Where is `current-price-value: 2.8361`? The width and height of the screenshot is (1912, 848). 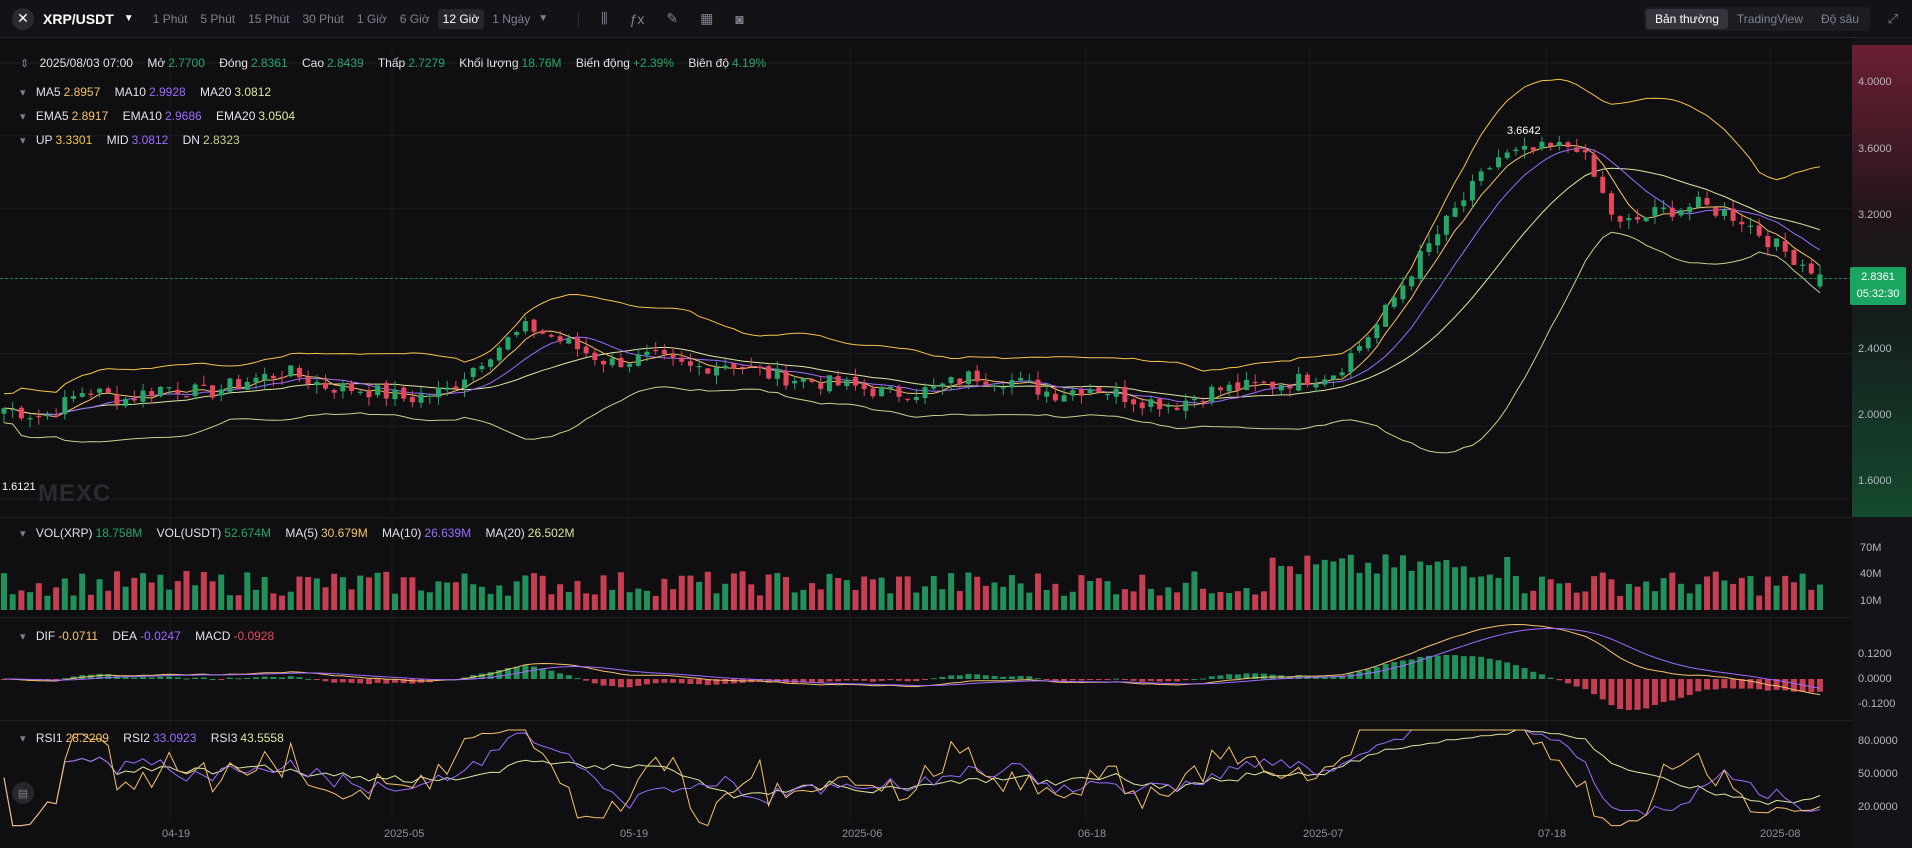 current-price-value: 2.8361 is located at coordinates (1878, 277).